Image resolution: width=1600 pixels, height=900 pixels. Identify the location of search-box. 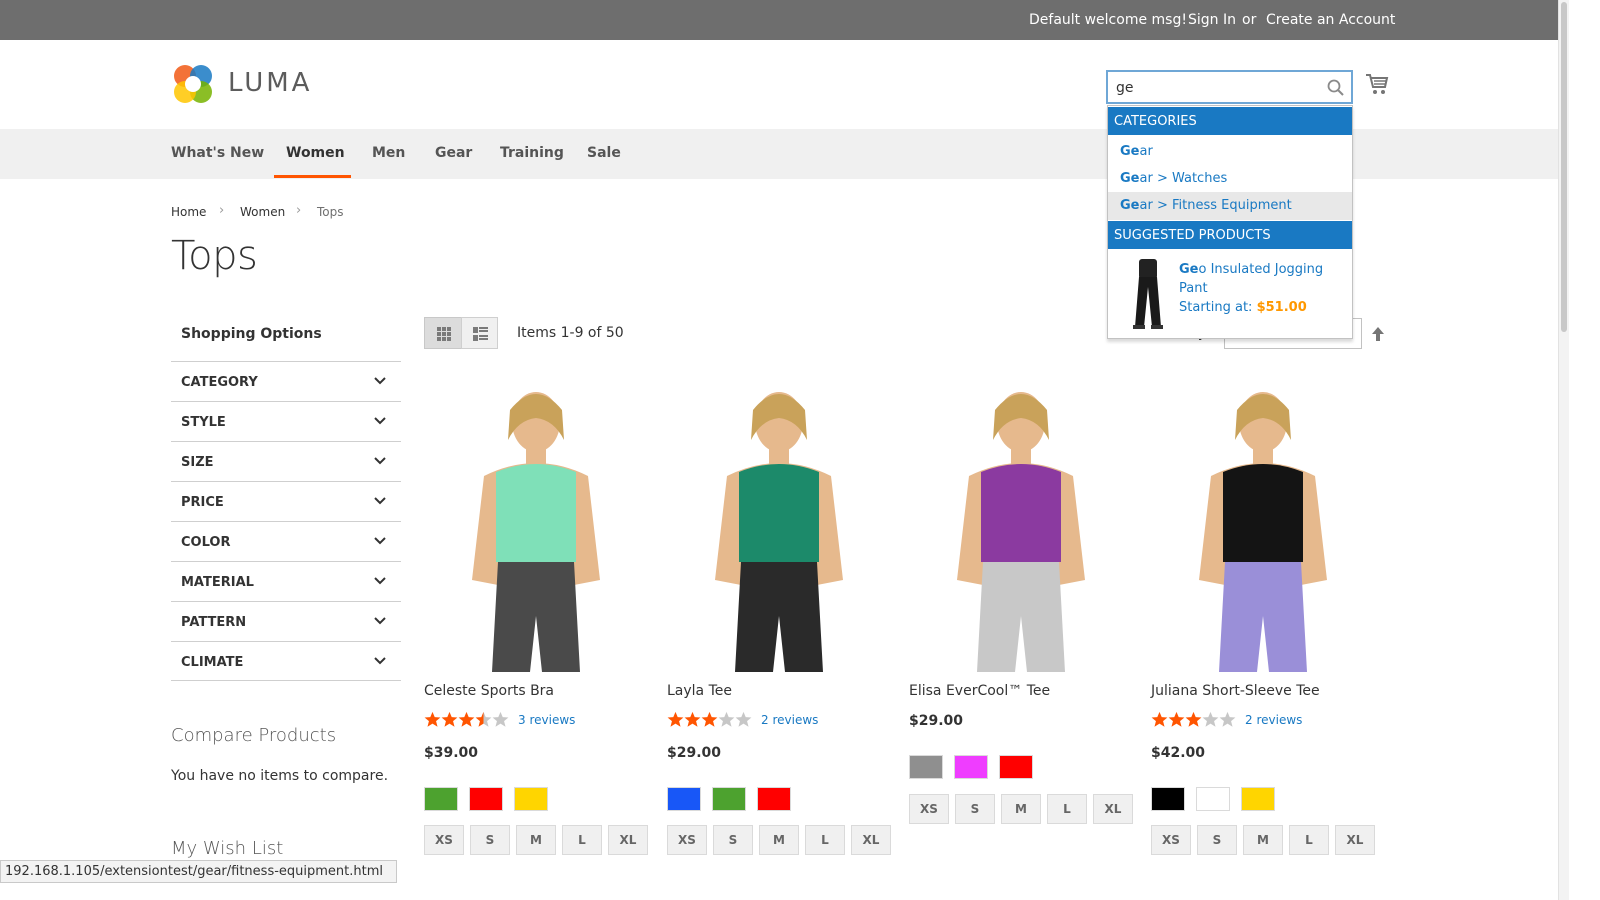
(1229, 87).